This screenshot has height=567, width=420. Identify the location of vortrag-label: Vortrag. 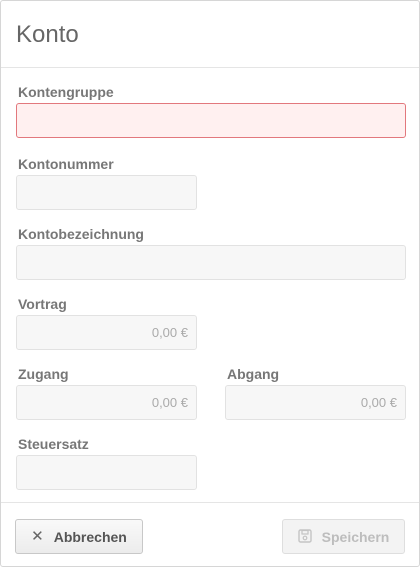
(42, 304).